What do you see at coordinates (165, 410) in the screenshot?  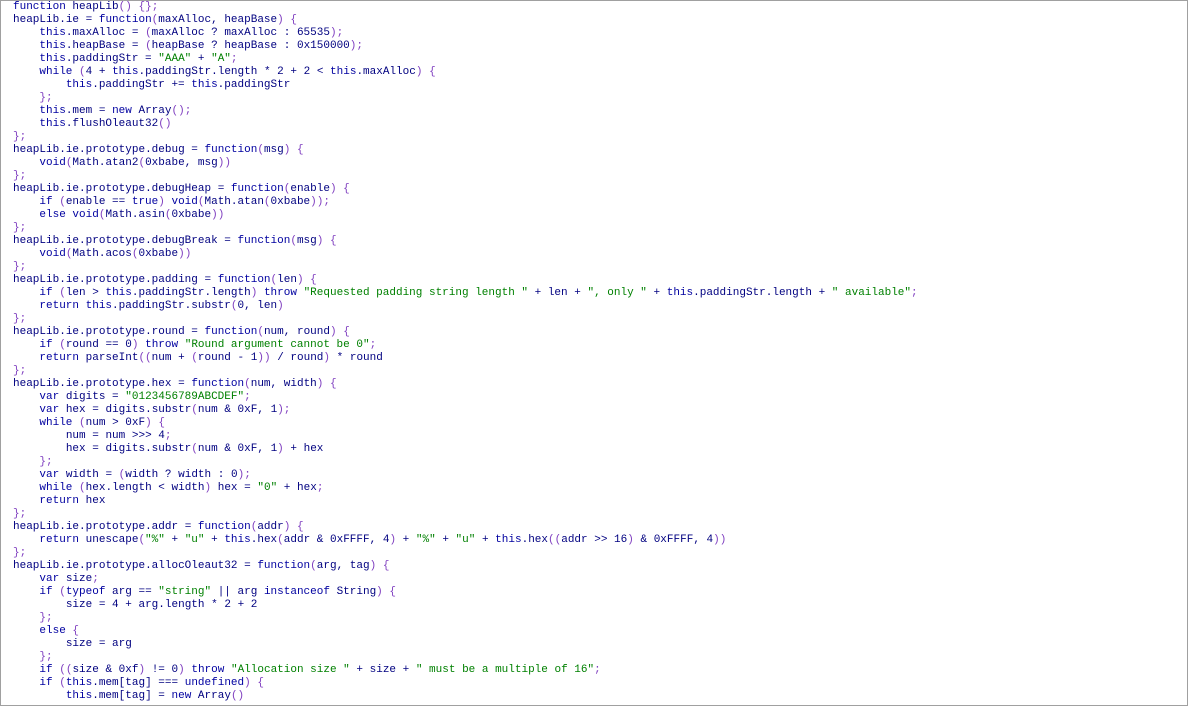 I see `code-line: var hex = digits.substr(num & 0xF, 1);` at bounding box center [165, 410].